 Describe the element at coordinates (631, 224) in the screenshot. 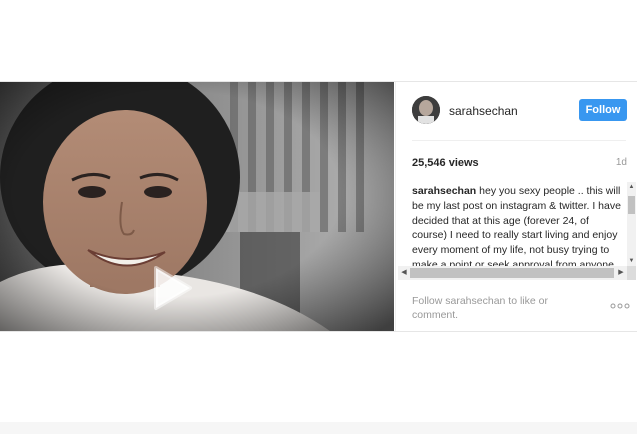

I see `vertical-scrollbar: ▲ ▼` at that location.